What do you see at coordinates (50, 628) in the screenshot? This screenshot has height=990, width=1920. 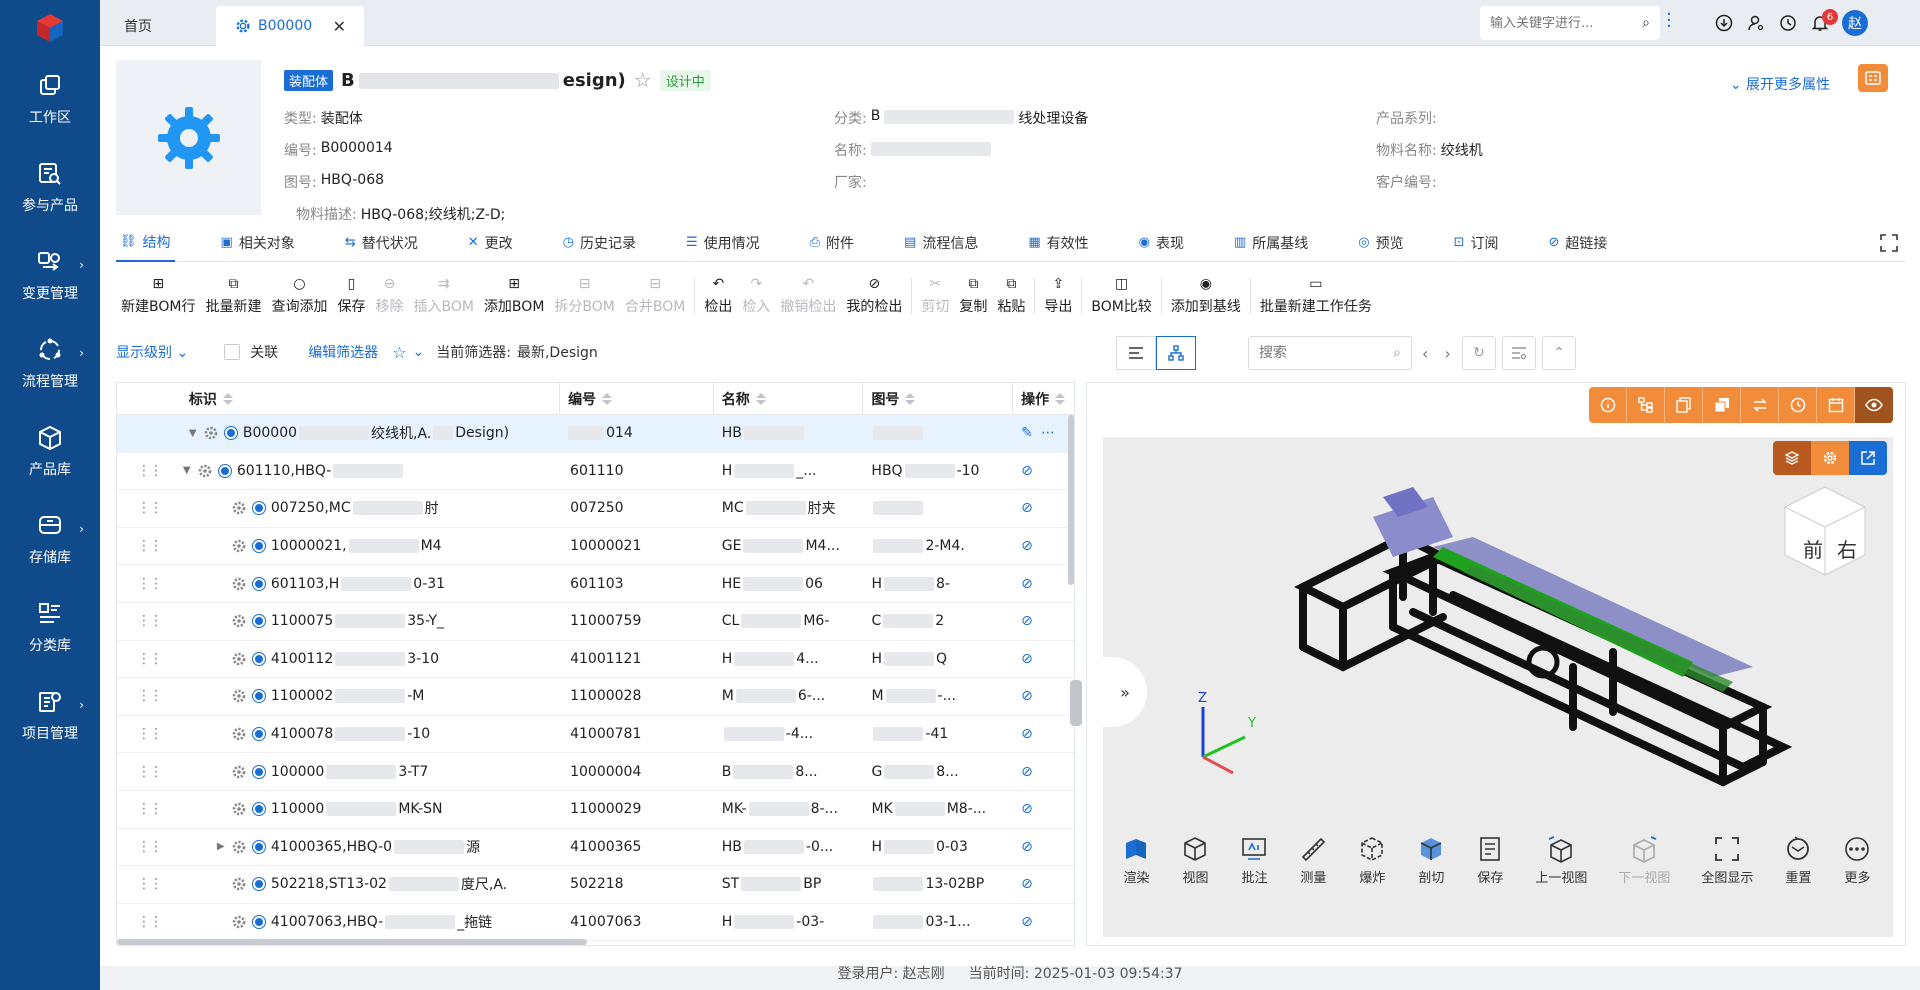 I see `sidebar-item-category: 分类库` at bounding box center [50, 628].